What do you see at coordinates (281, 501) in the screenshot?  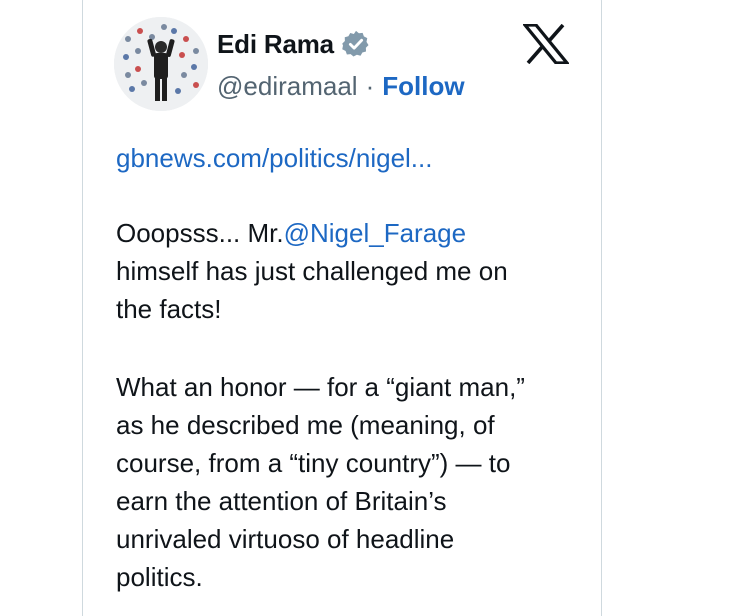 I see `para2-line4: earn the attention of Britain’s` at bounding box center [281, 501].